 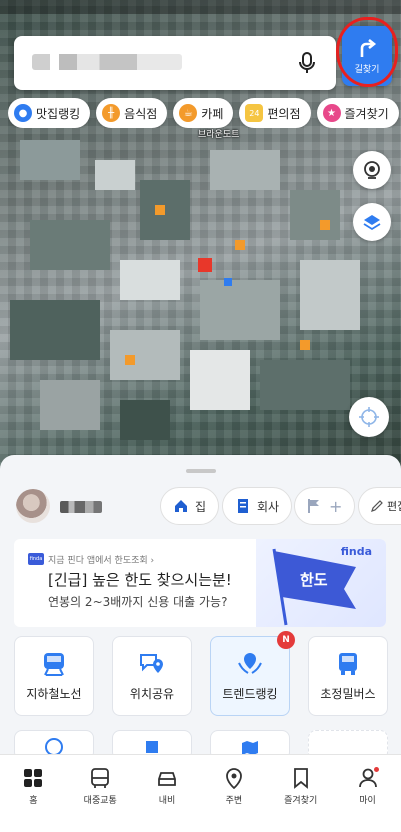 What do you see at coordinates (348, 693) in the screenshot?
I see `tile-label: 초정밀버스` at bounding box center [348, 693].